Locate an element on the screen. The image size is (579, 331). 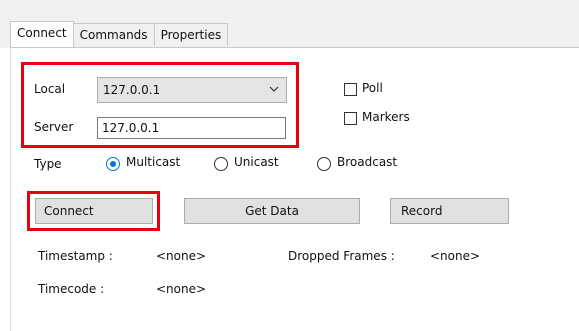
dropped-frames-value: <none> is located at coordinates (455, 256).